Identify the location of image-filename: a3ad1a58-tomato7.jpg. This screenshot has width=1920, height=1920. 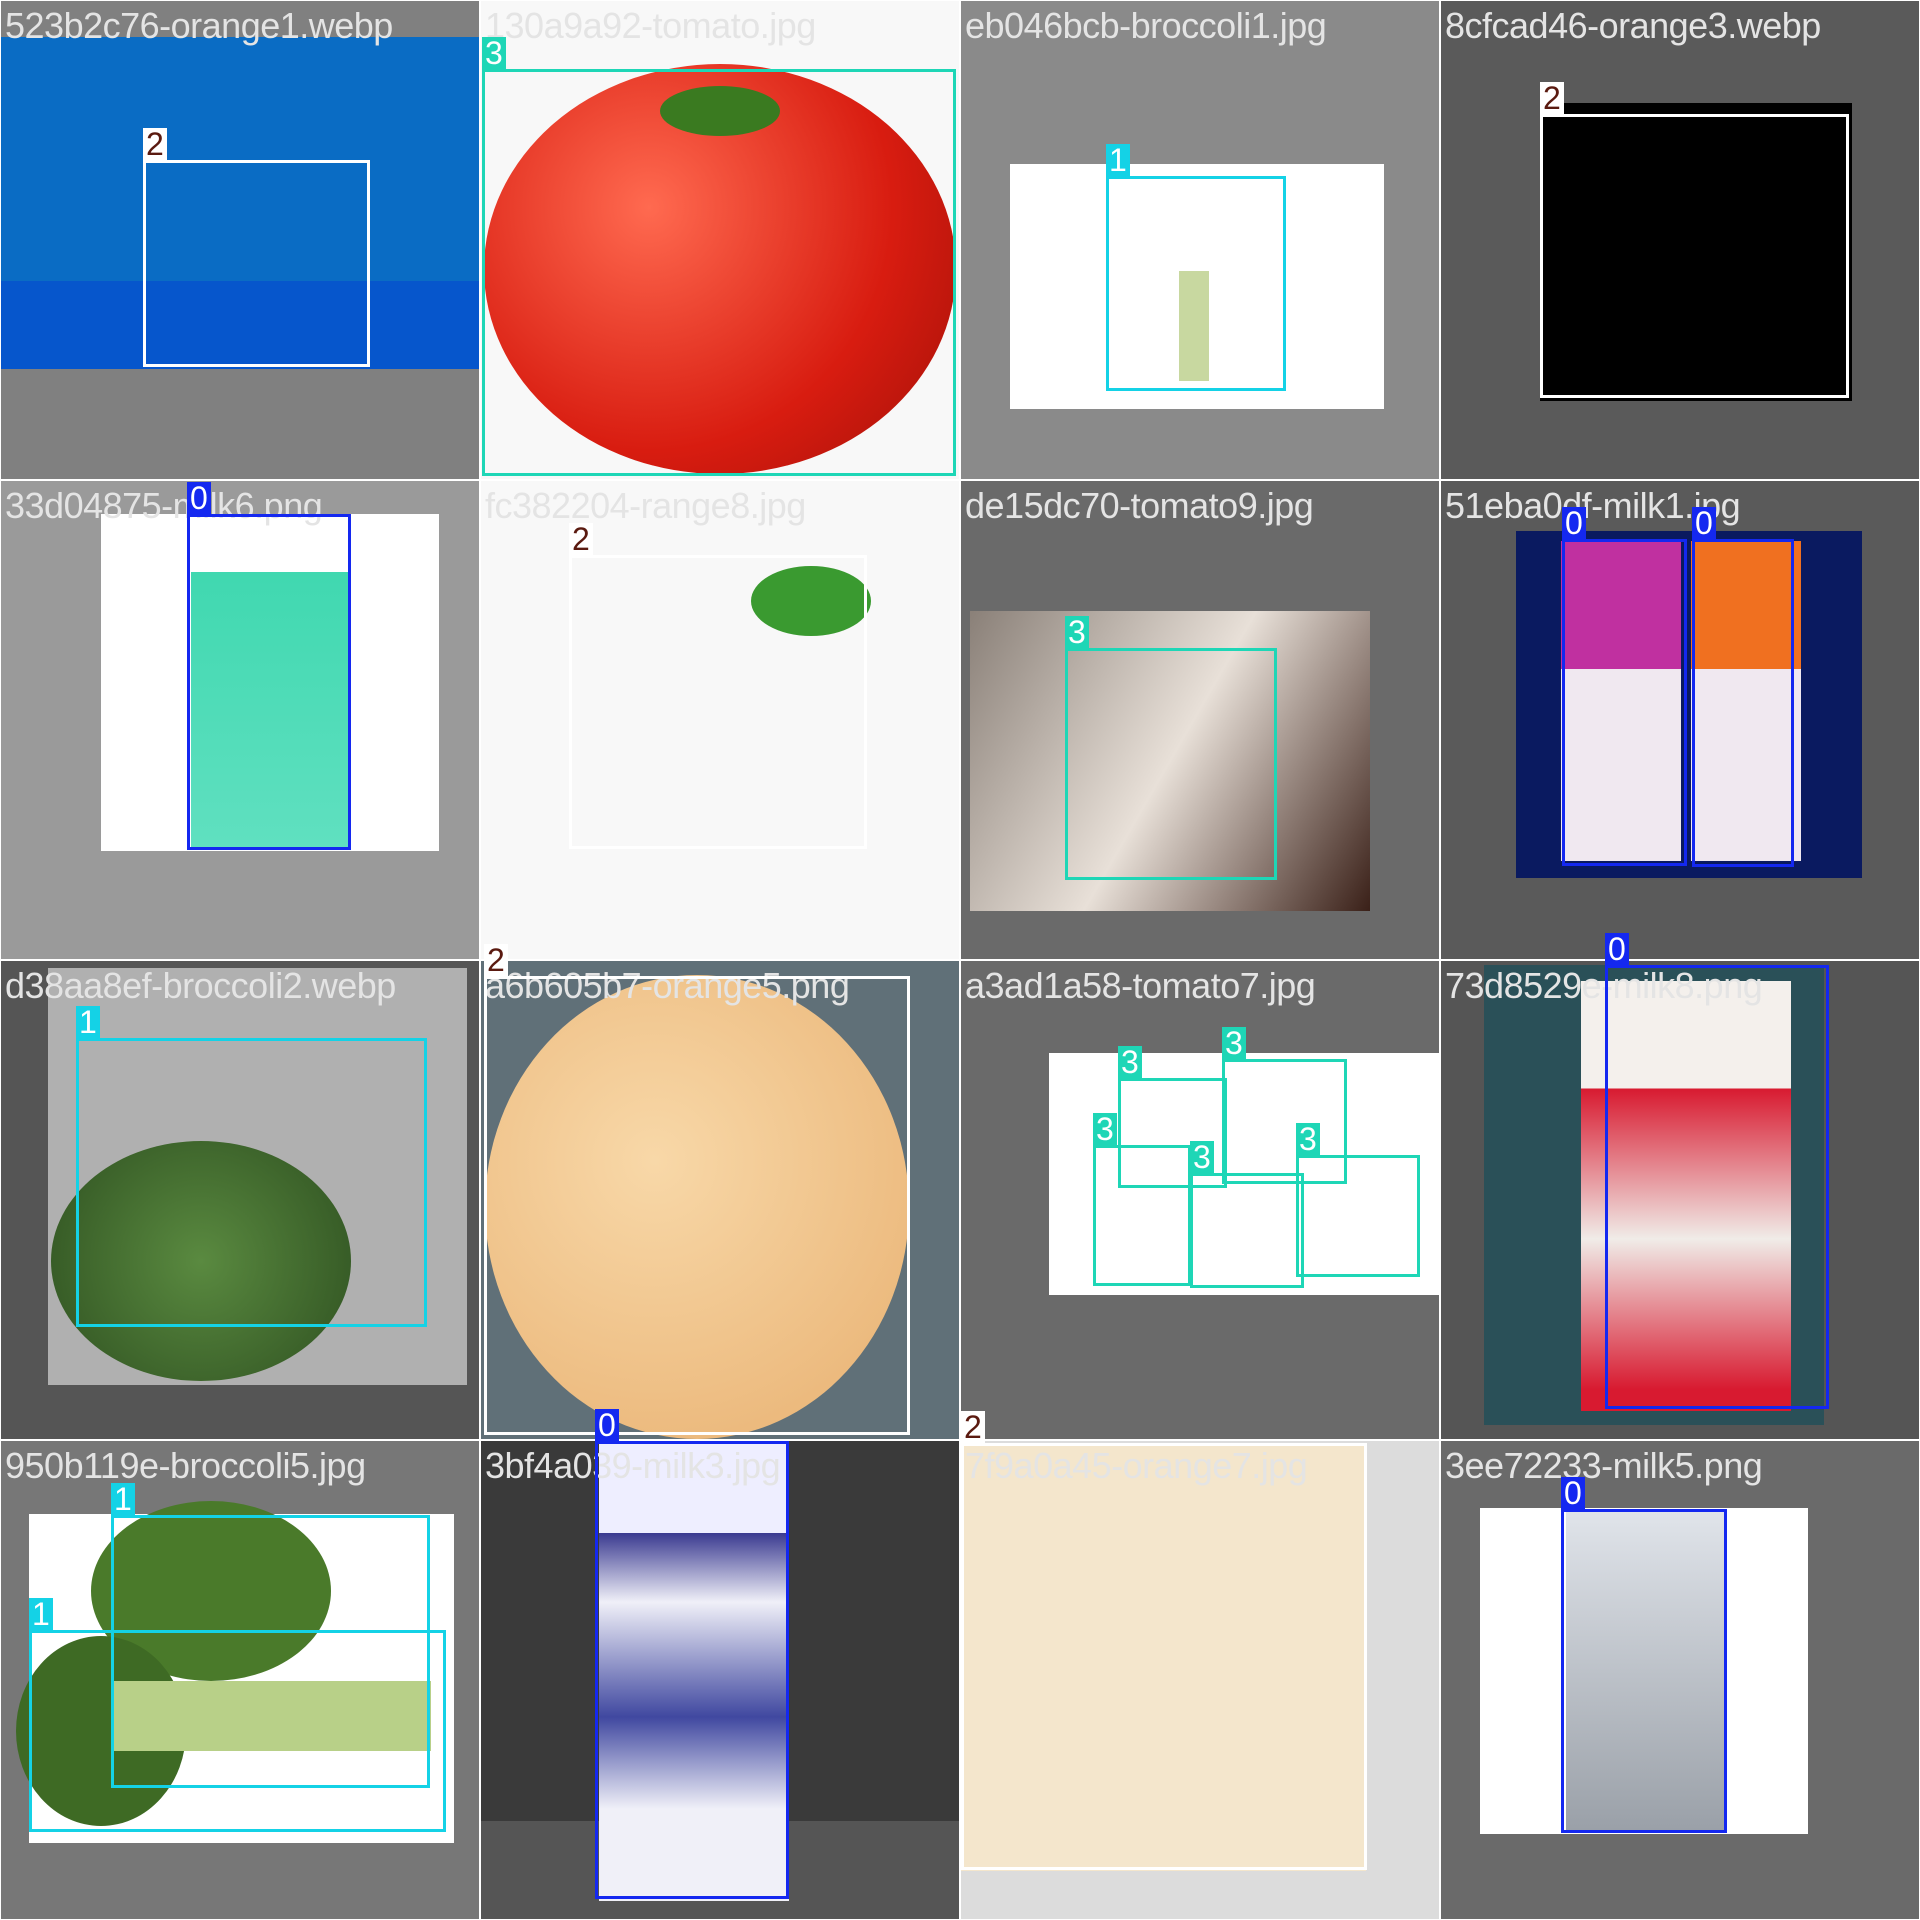
(1140, 985).